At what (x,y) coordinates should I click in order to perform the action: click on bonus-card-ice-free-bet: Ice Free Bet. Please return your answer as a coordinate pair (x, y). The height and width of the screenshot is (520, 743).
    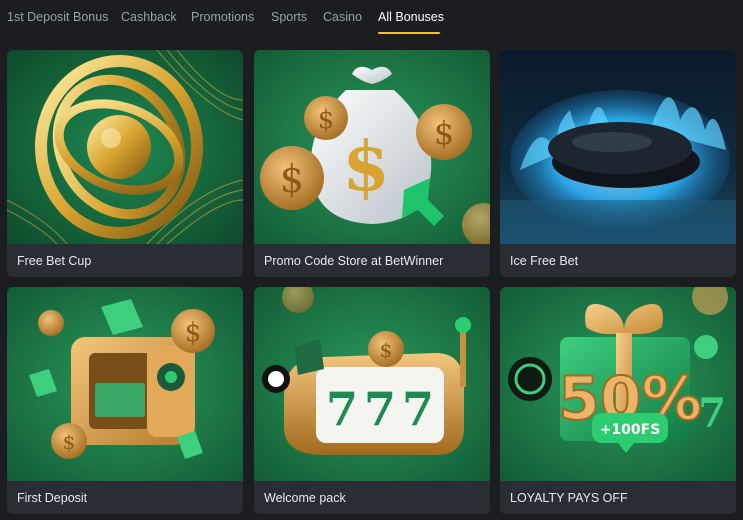
    Looking at the image, I should click on (618, 163).